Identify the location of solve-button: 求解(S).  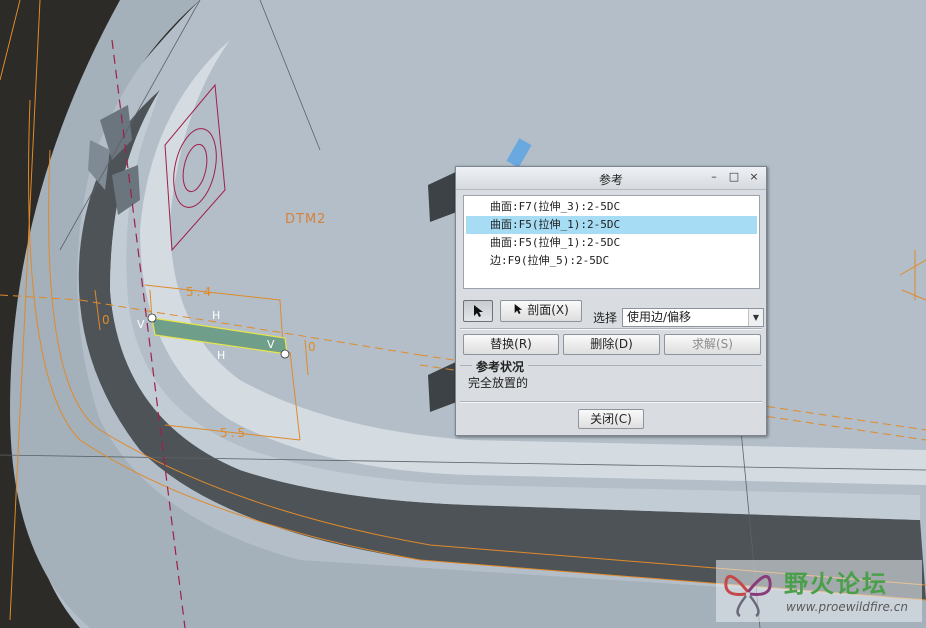
(712, 344).